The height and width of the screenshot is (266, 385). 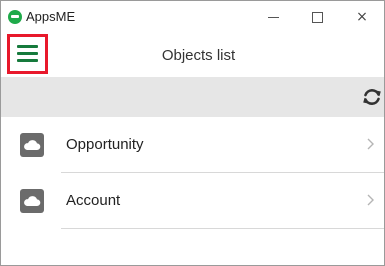 I want to click on refresh-icon, so click(x=372, y=97).